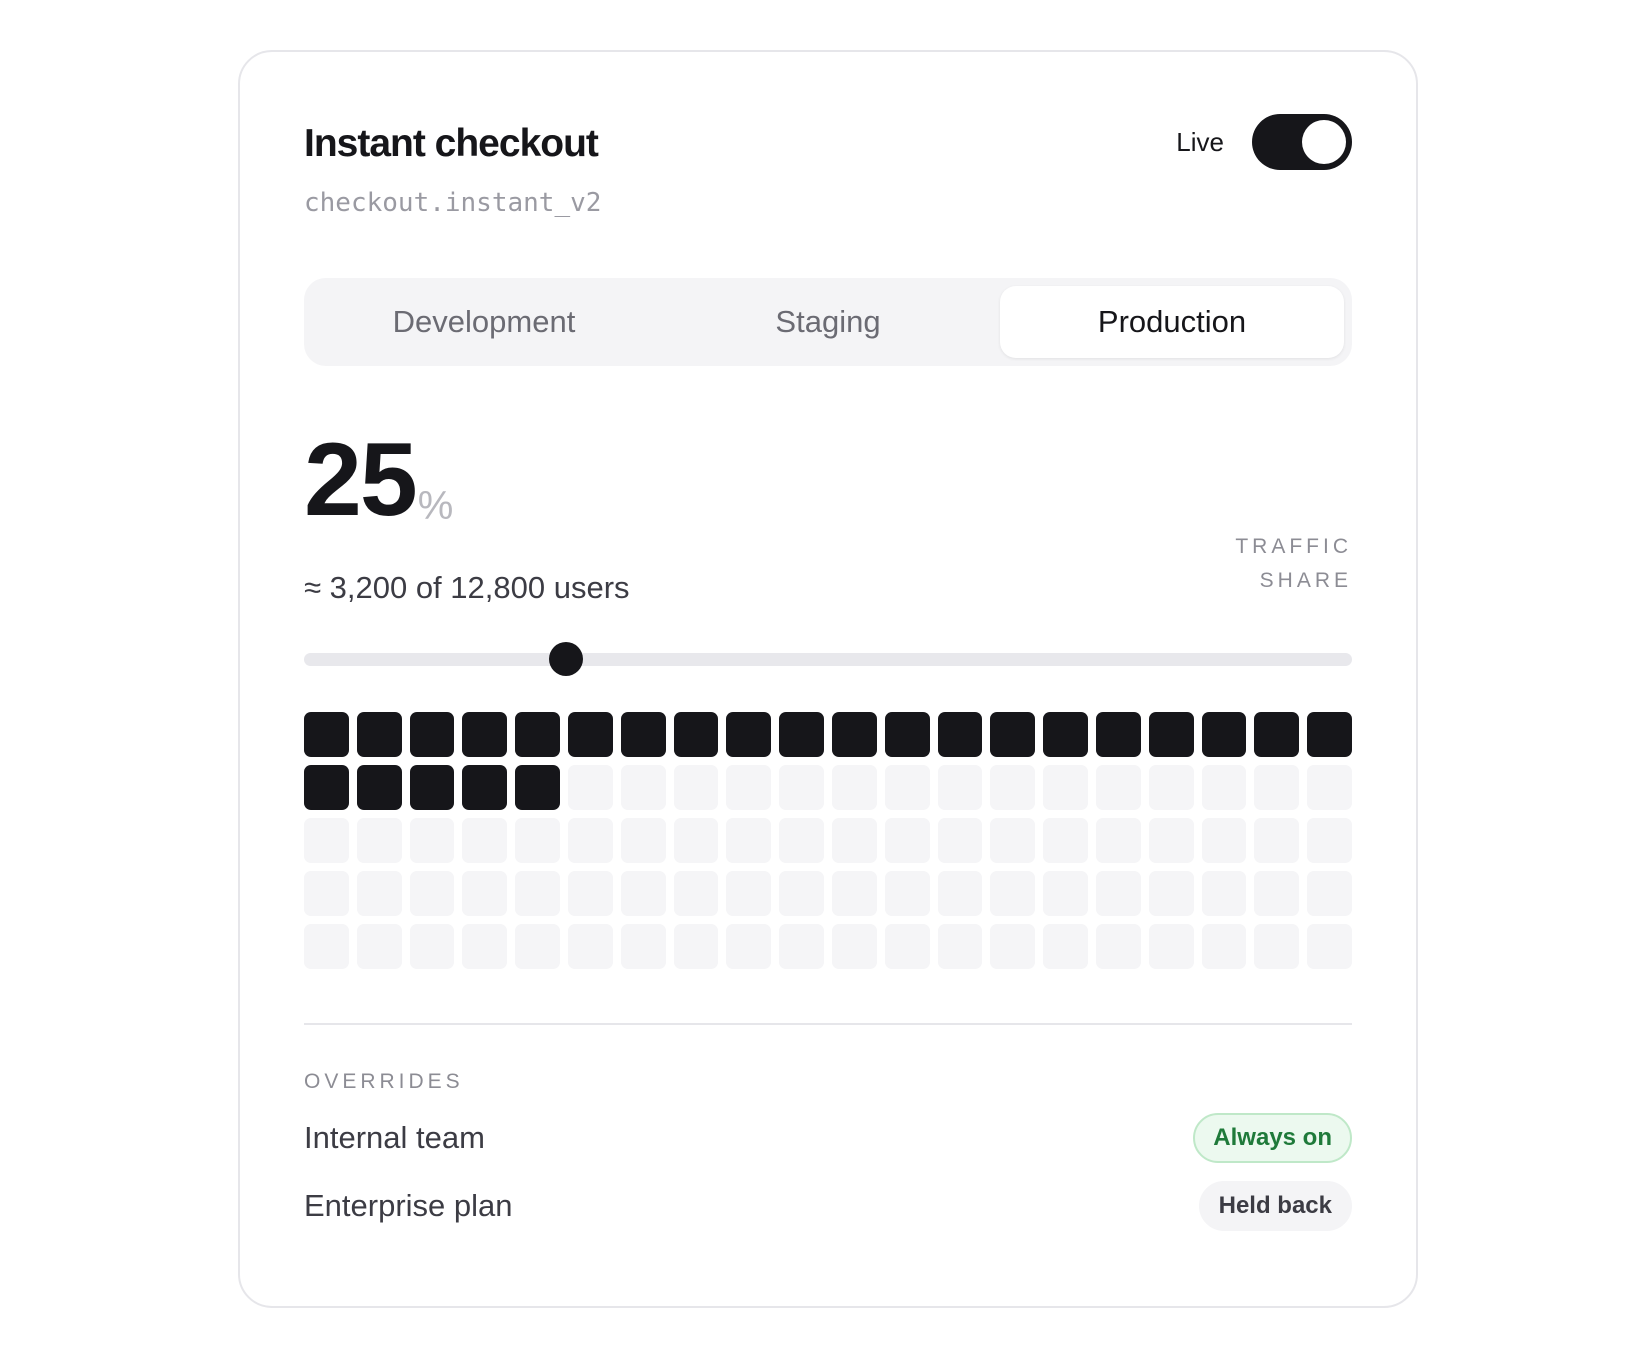  I want to click on toggle-knob, so click(1324, 142).